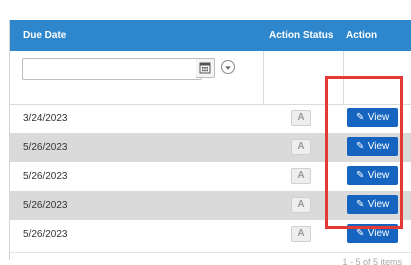 Image resolution: width=411 pixels, height=265 pixels. What do you see at coordinates (372, 261) in the screenshot?
I see `pager-summary: 1 - 5 of 5 items` at bounding box center [372, 261].